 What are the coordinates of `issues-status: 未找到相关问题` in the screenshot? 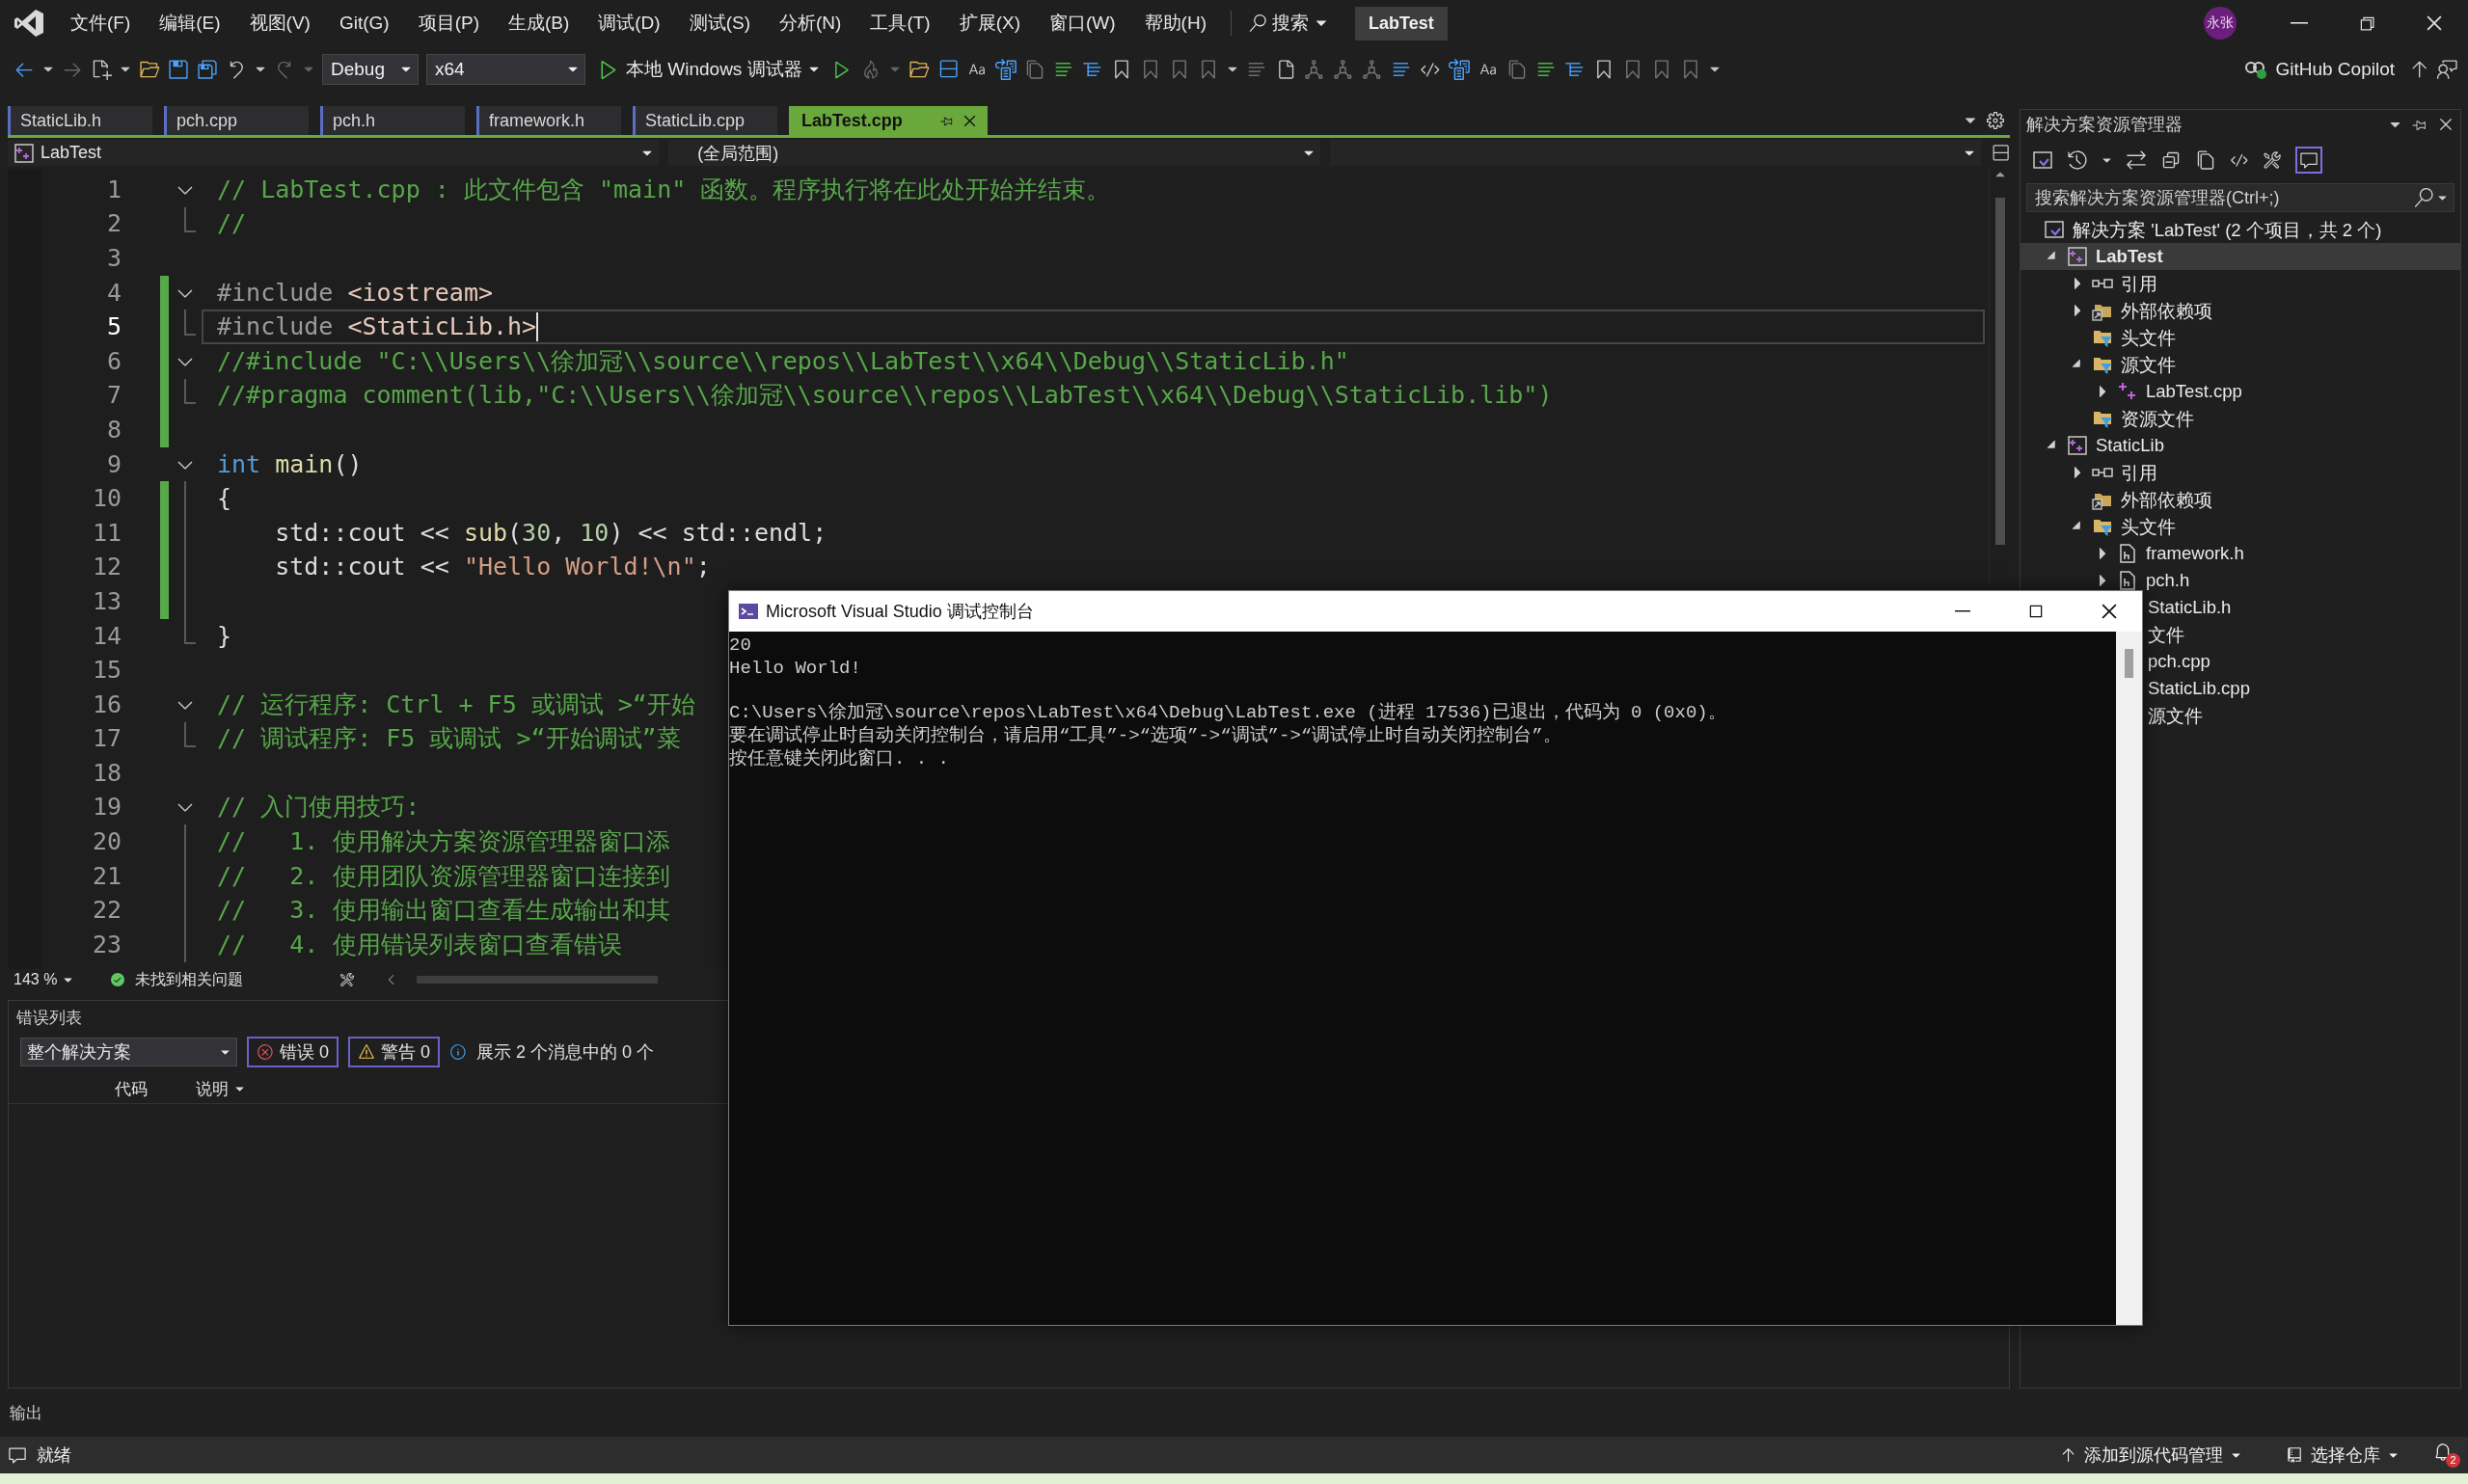 It's located at (189, 979).